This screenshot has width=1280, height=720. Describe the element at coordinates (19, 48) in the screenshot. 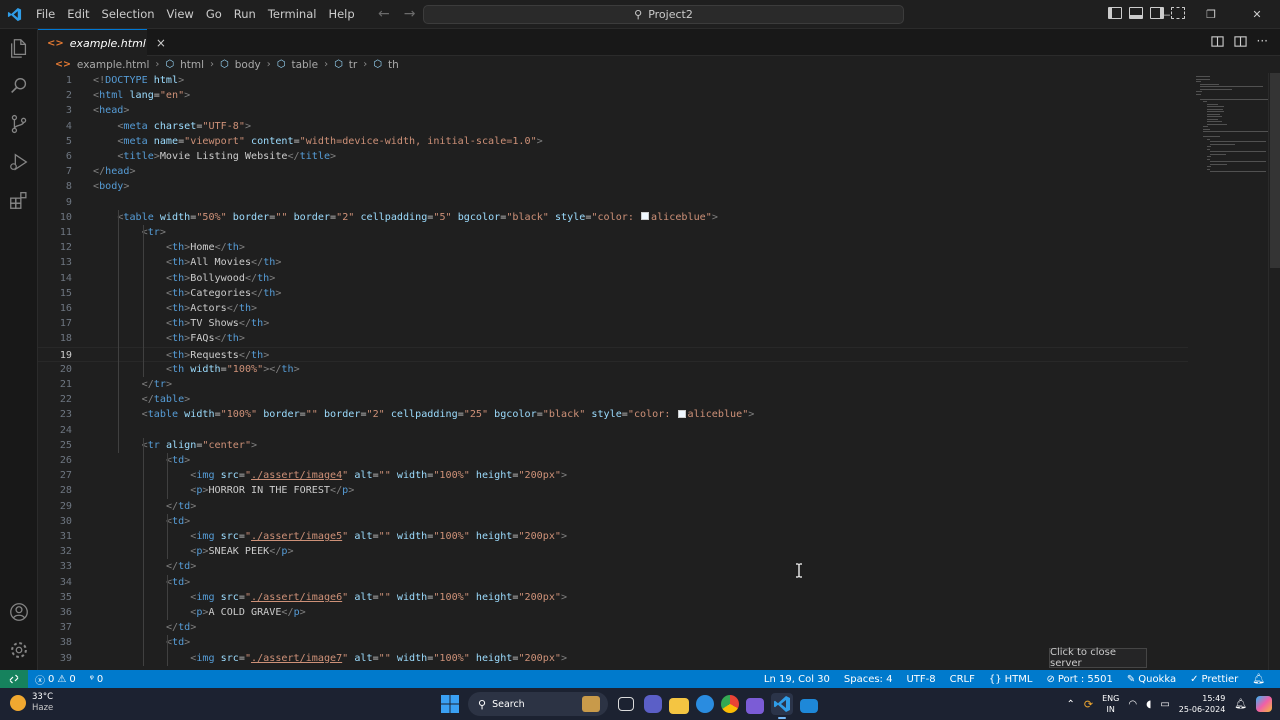

I see `explorer-icon` at that location.